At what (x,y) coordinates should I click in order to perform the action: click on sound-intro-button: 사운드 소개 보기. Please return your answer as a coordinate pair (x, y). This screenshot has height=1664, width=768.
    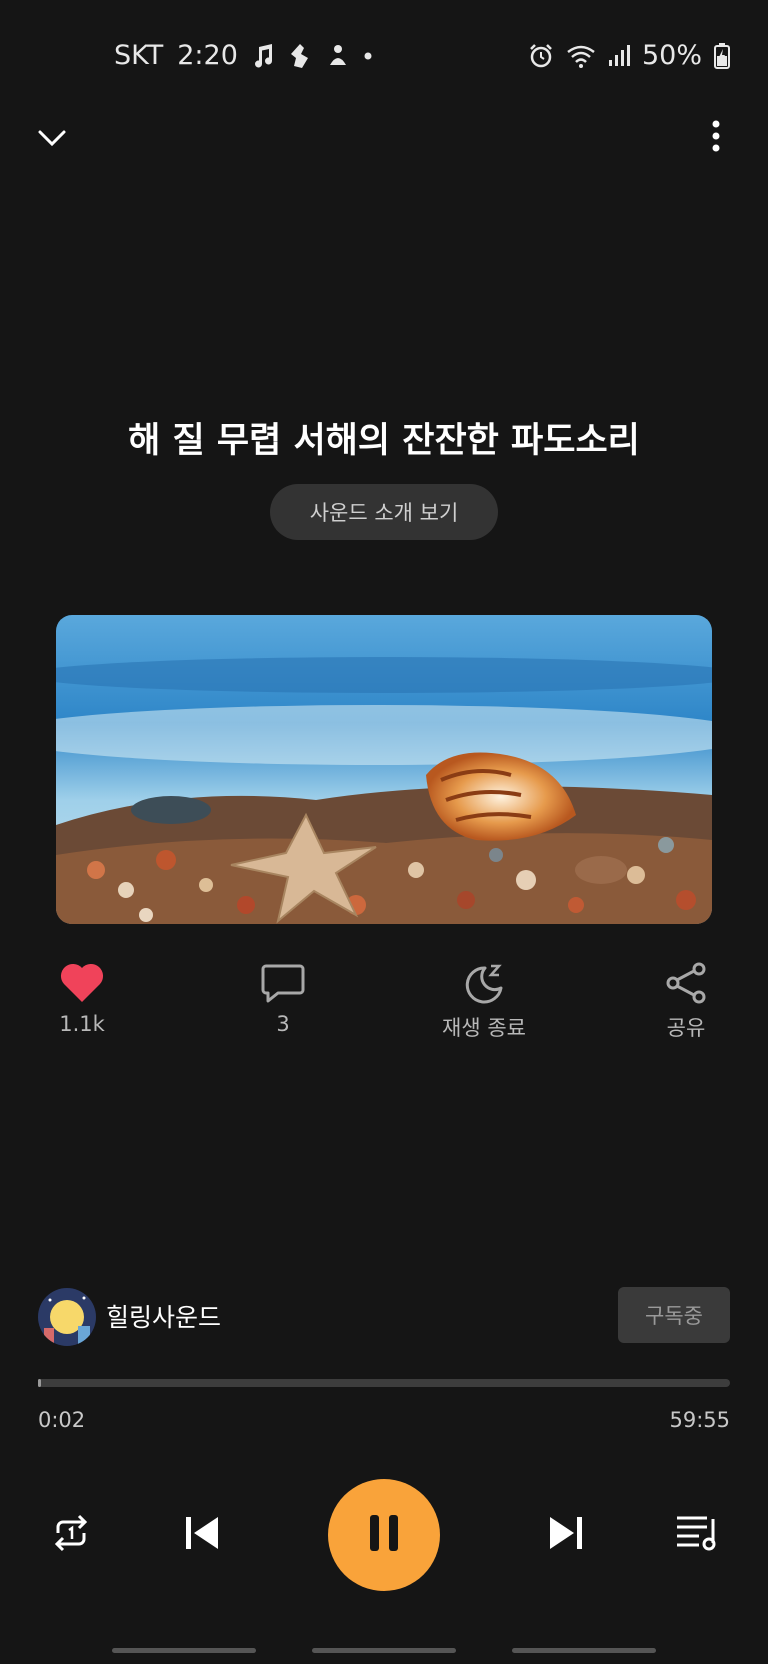
    Looking at the image, I should click on (384, 512).